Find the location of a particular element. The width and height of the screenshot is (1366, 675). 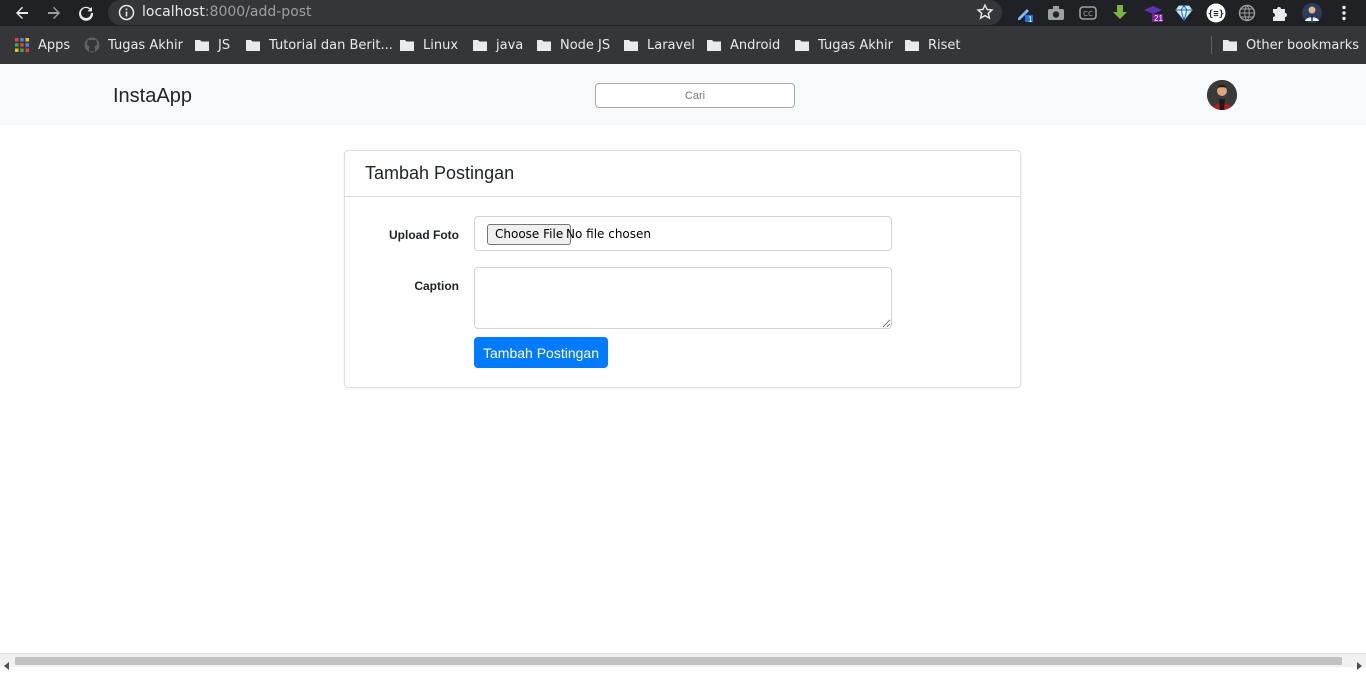

apps-grid-icon is located at coordinates (22, 45).